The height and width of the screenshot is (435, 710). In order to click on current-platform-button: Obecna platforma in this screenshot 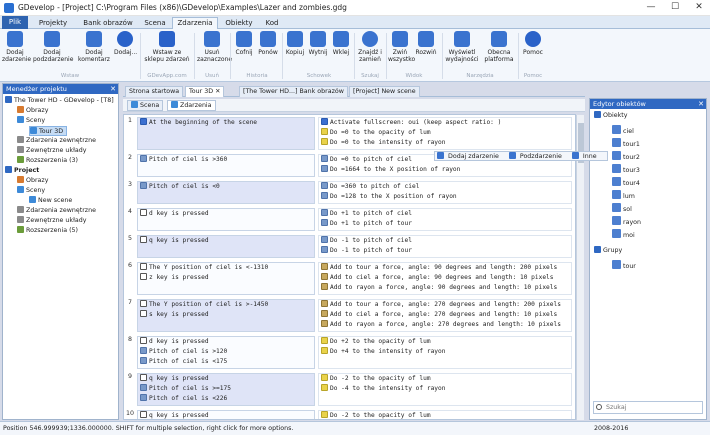, I will do `click(499, 52)`.